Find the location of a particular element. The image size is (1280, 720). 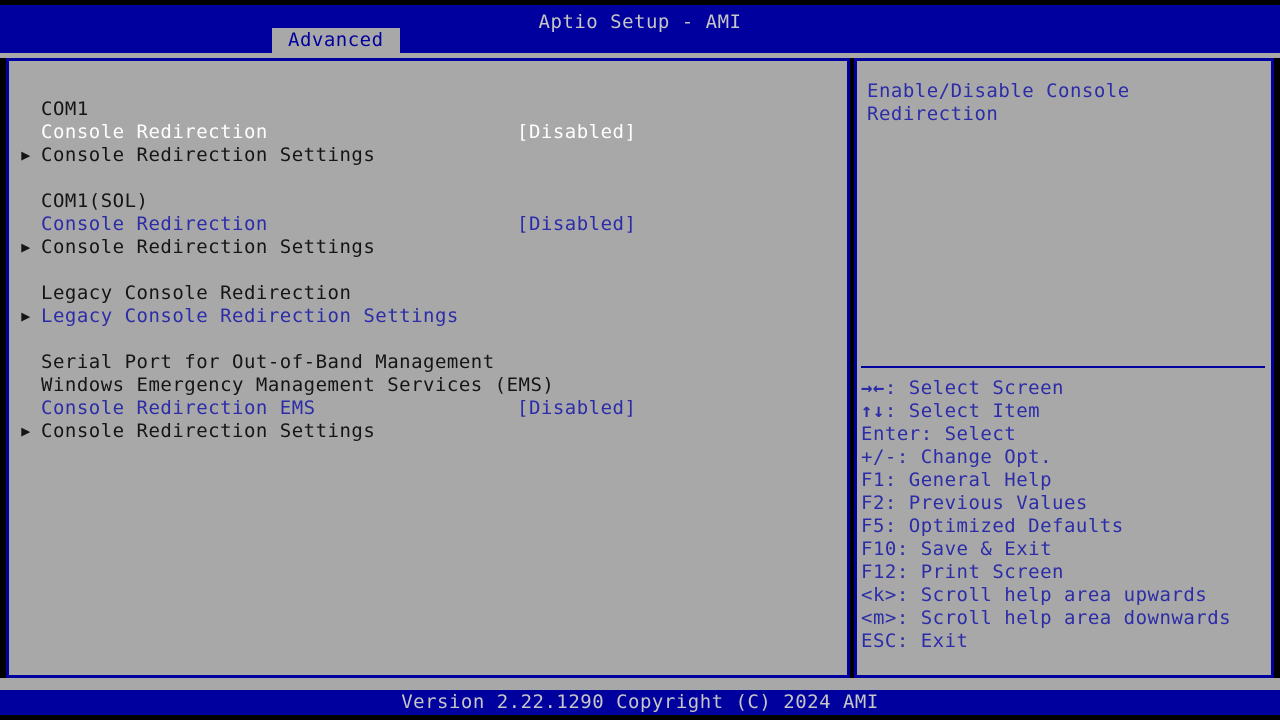

key-legend-item: <m>: Scroll help area downwards is located at coordinates (1059, 618).